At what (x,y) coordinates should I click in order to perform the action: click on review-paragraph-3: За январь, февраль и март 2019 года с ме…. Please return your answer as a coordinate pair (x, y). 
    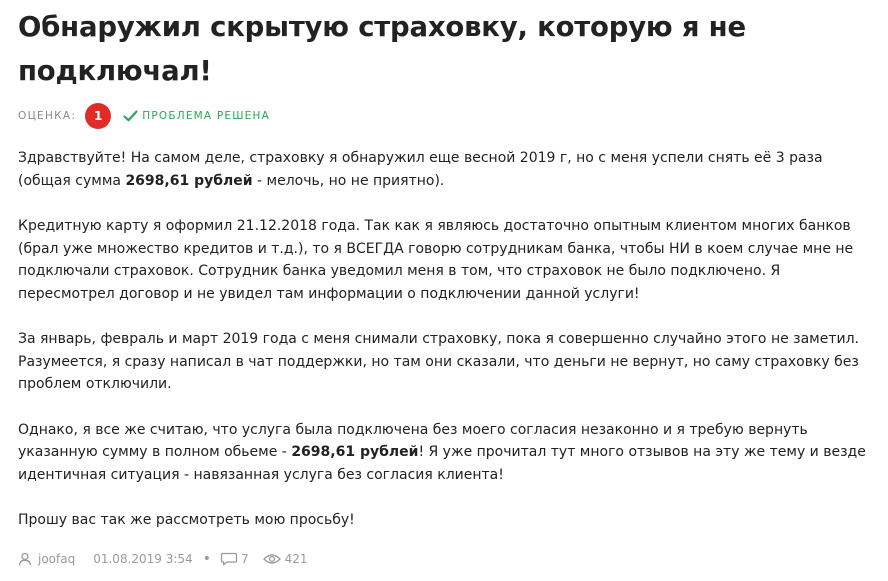
    Looking at the image, I should click on (439, 361).